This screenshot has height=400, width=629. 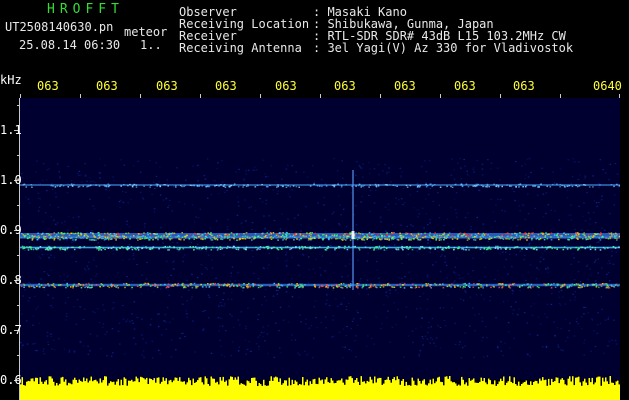 What do you see at coordinates (85, 9) in the screenshot?
I see `app-title: HROFFT` at bounding box center [85, 9].